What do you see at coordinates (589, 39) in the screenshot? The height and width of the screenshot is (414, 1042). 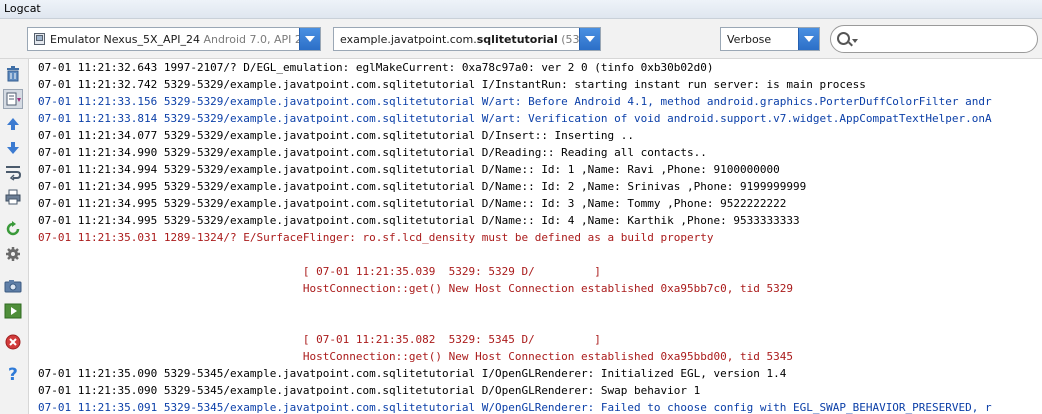 I see `process-dropdown-arrow` at bounding box center [589, 39].